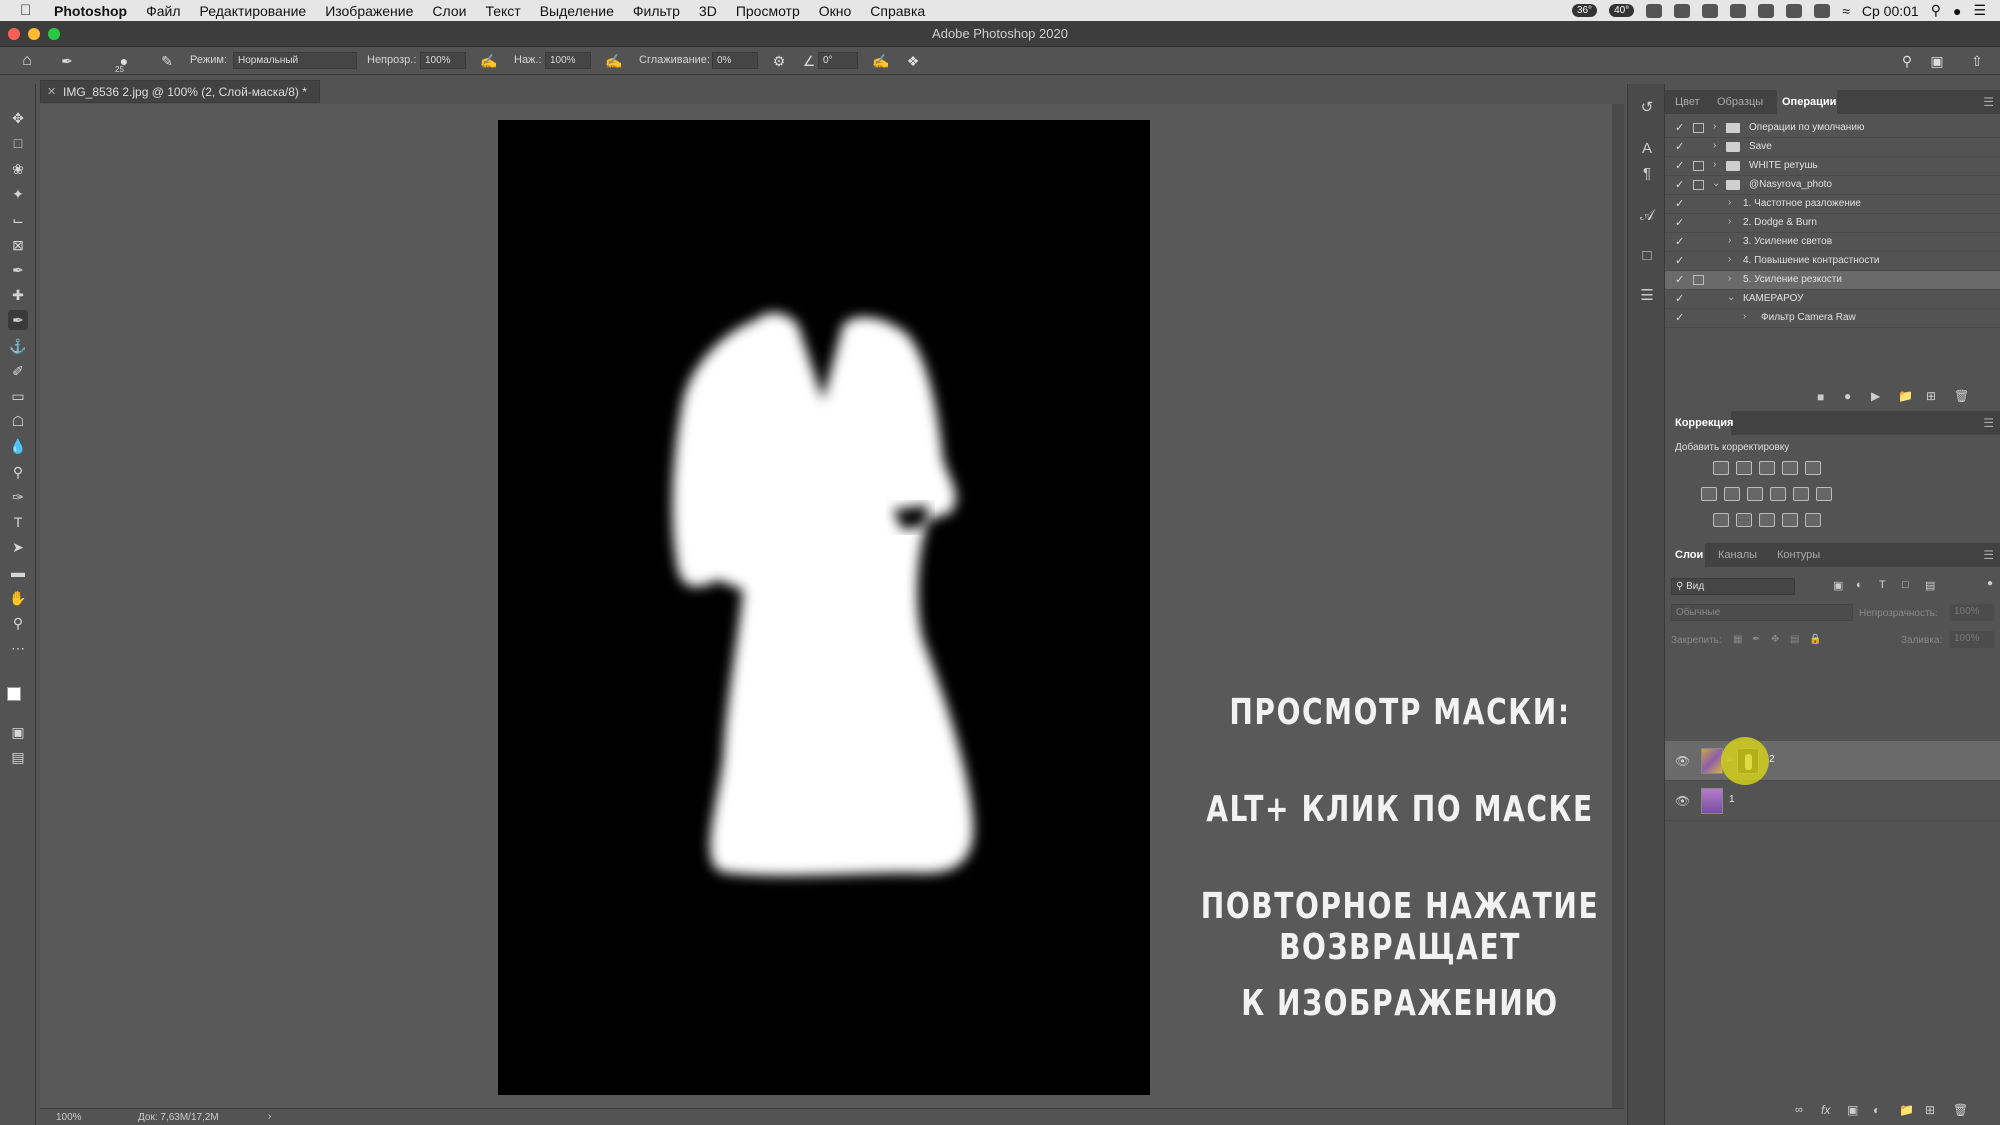 The image size is (2000, 1125). I want to click on menu-photoshop: Photoshop, so click(90, 11).